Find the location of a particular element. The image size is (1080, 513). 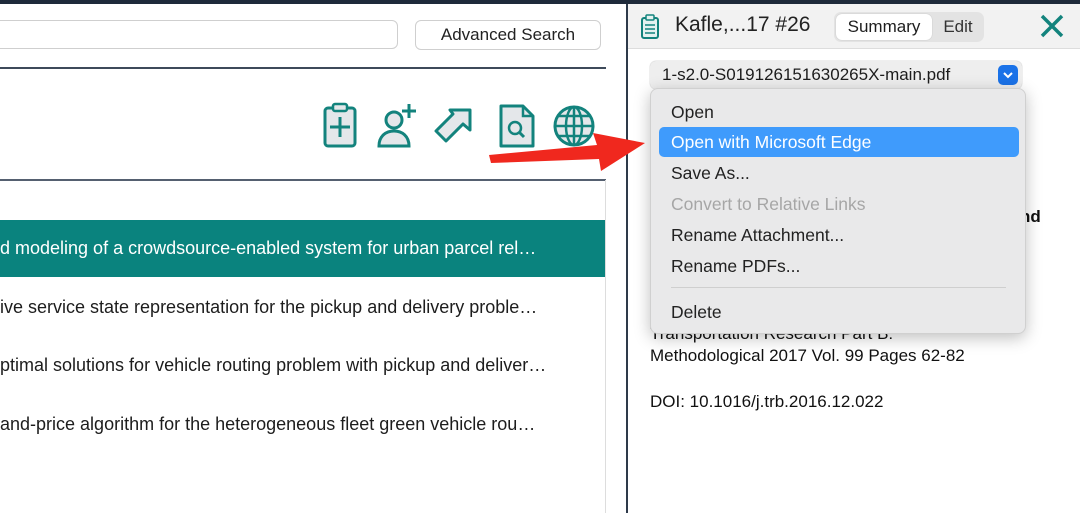

go-arrow-icon is located at coordinates (454, 126).